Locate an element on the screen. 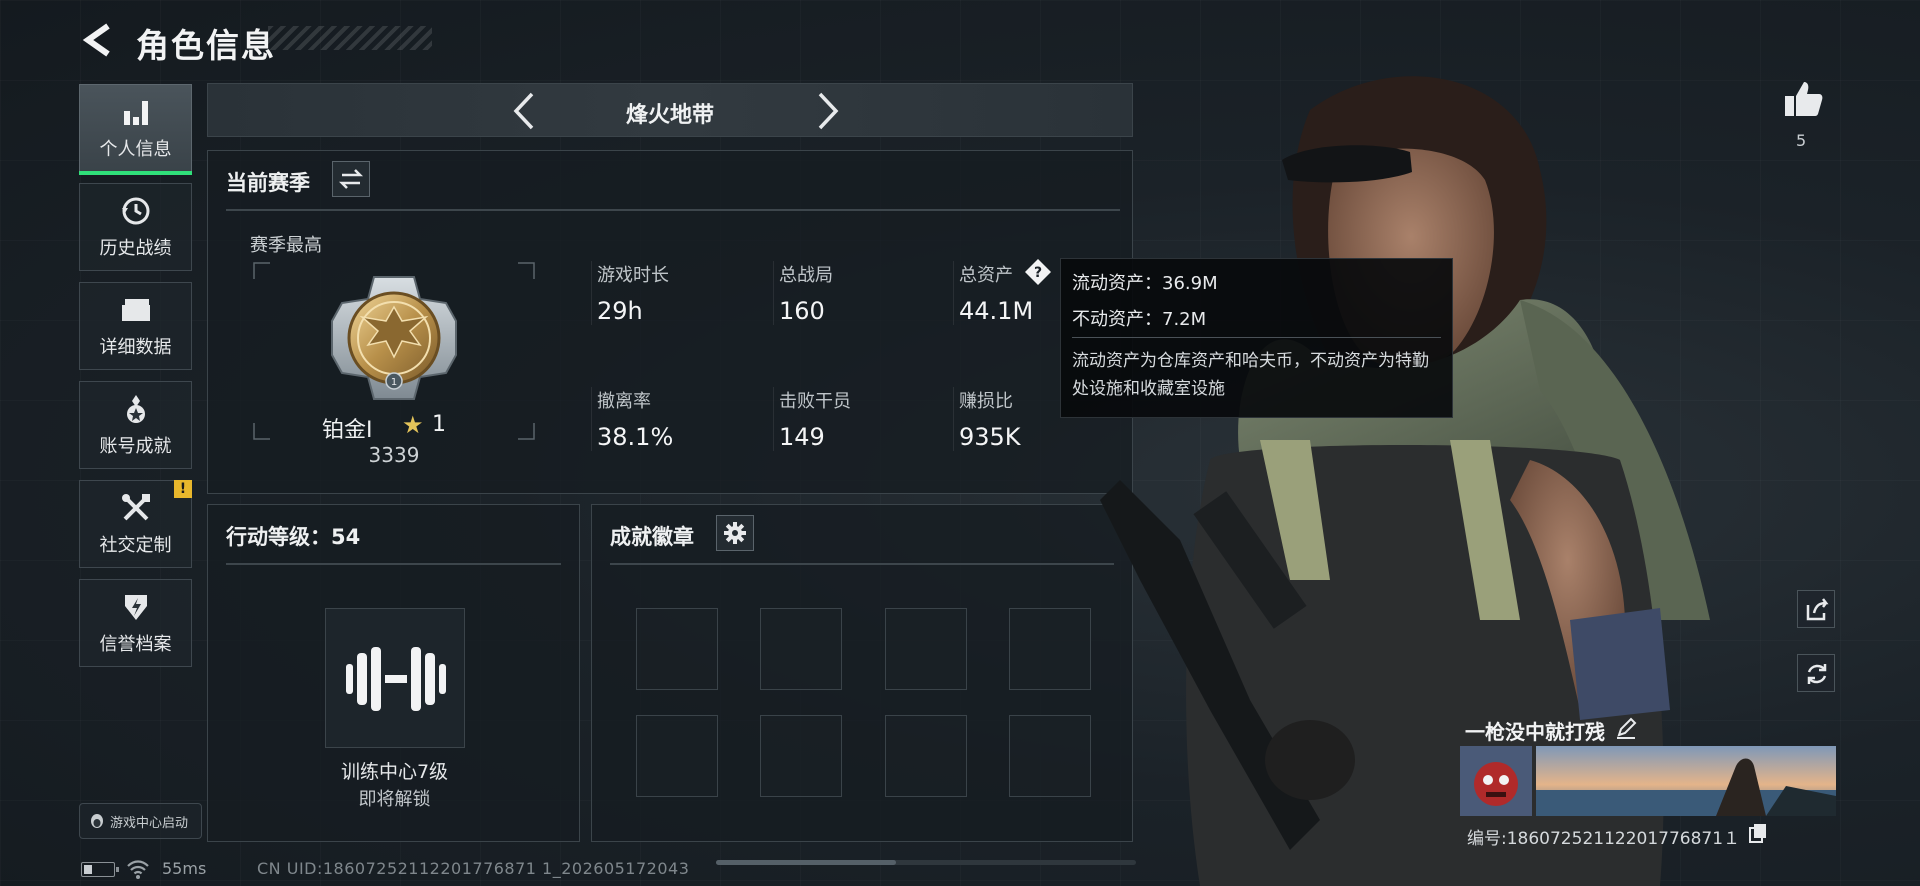 This screenshot has height=886, width=1920. refresh-icon is located at coordinates (1817, 674).